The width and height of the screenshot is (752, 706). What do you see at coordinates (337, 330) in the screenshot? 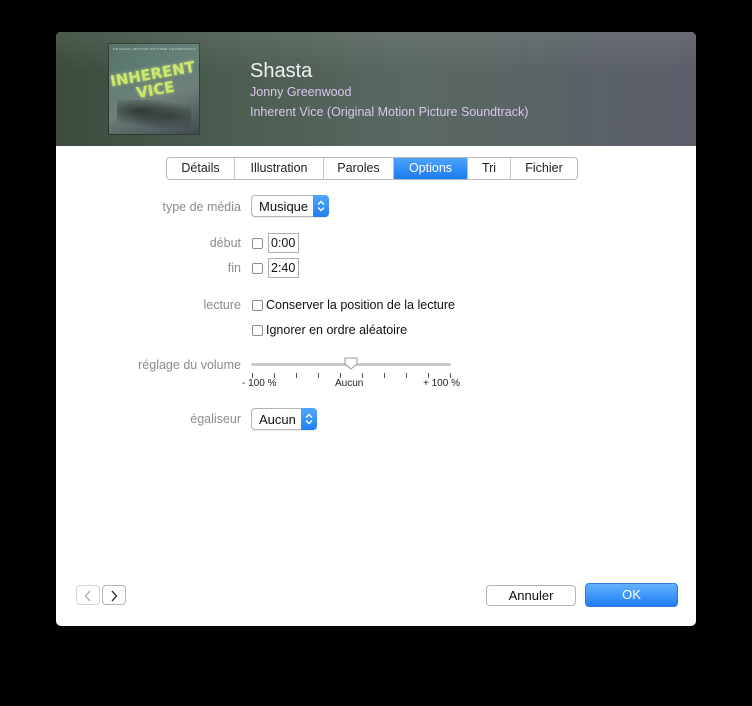
I see `skip-shuffle-label: Ignorer en ordre aléatoire` at bounding box center [337, 330].